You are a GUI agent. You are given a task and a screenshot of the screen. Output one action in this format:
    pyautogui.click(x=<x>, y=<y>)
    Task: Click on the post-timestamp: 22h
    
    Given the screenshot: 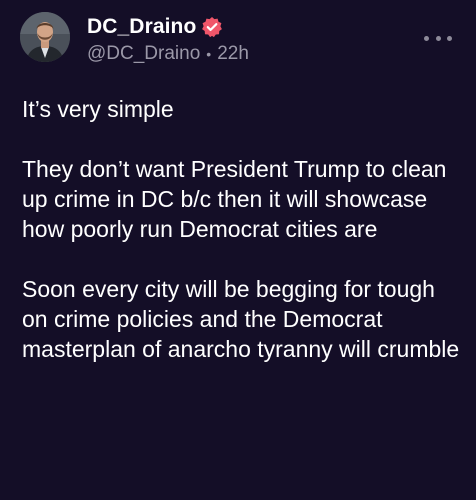 What is the action you would take?
    pyautogui.click(x=233, y=54)
    